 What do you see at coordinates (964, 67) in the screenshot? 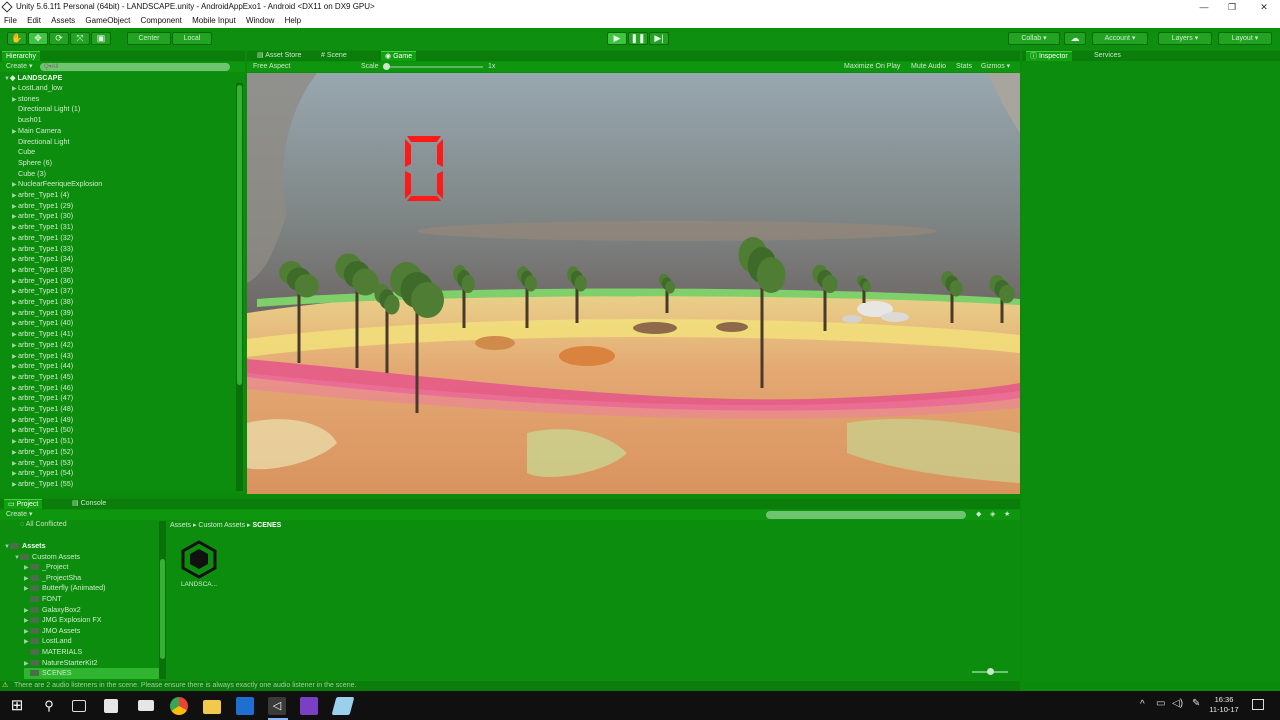
I see `stats-toggle: Stats` at bounding box center [964, 67].